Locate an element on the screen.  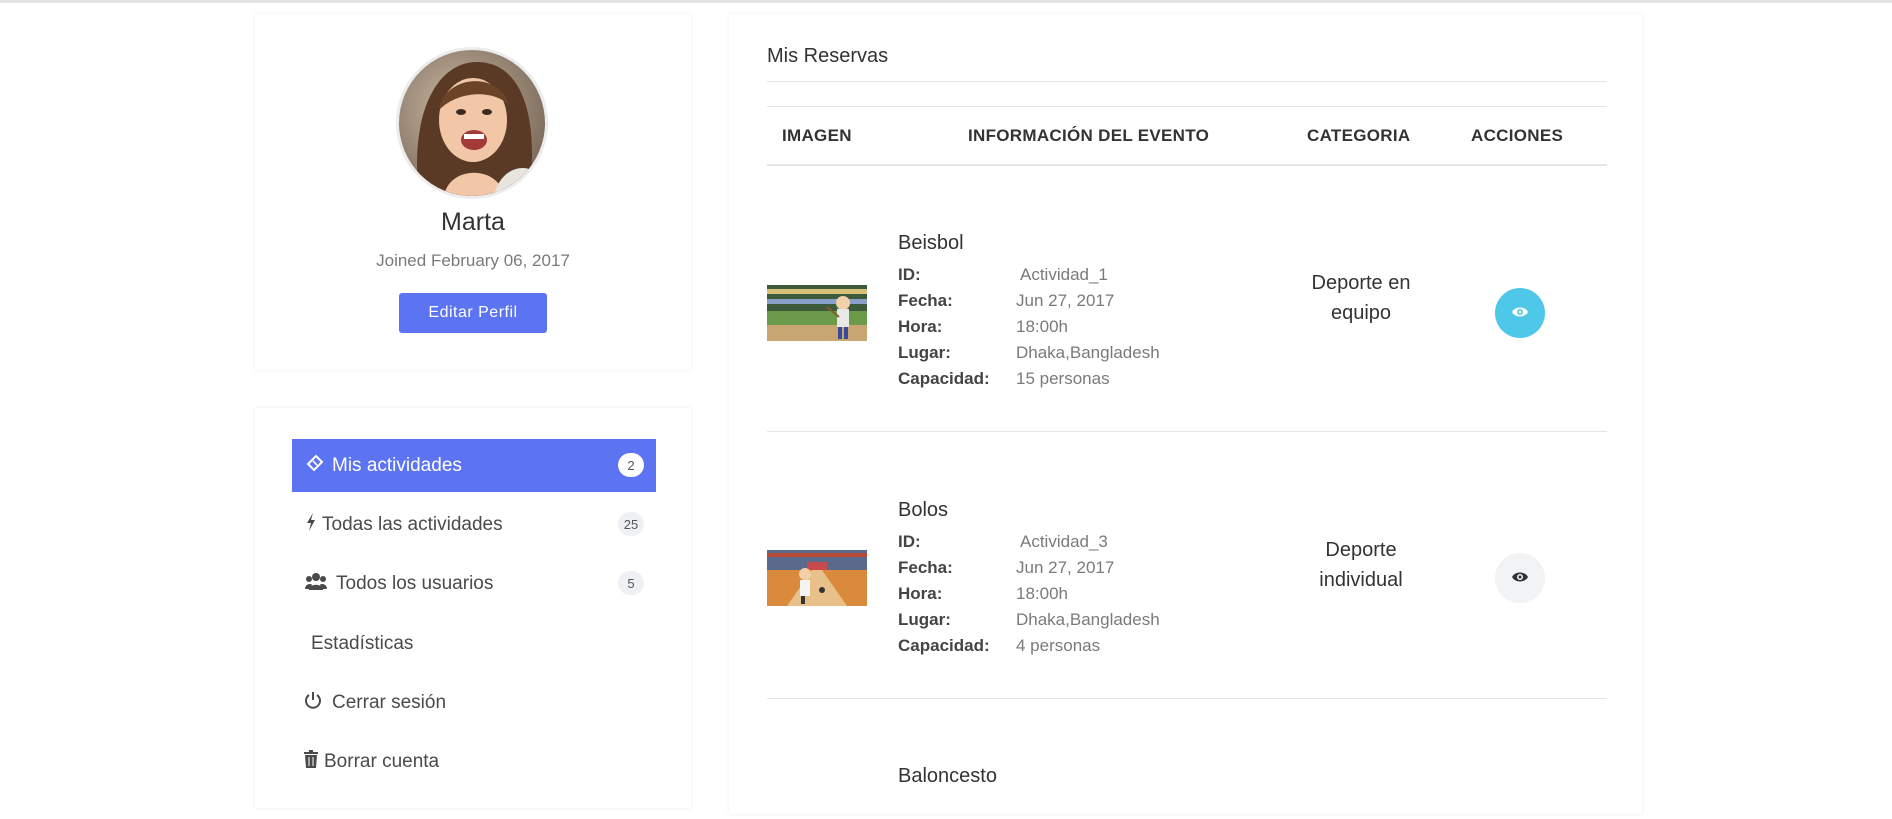
event-capacity: 4 personas is located at coordinates (1058, 645).